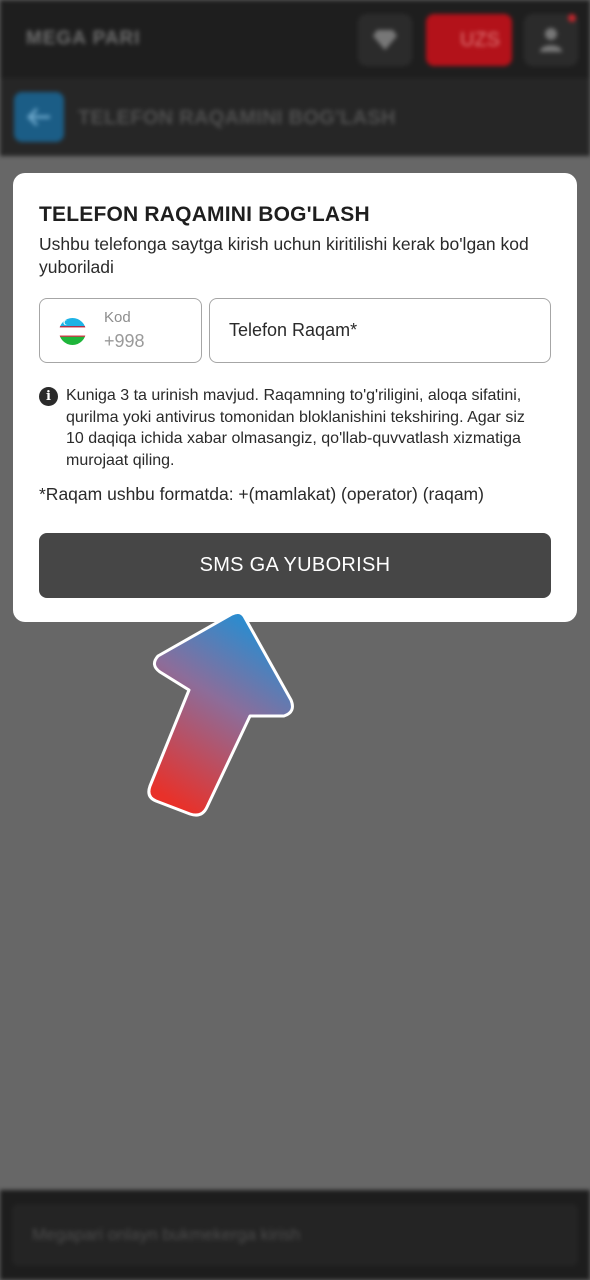  Describe the element at coordinates (469, 40) in the screenshot. I see `currency-button: UZS` at that location.